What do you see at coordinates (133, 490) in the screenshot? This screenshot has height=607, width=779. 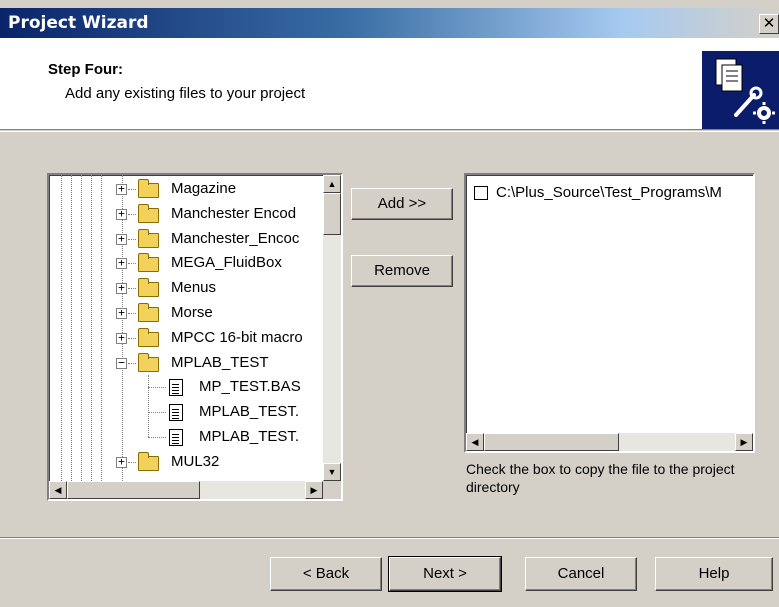 I see `tree-horizontal-scroll-thumb` at bounding box center [133, 490].